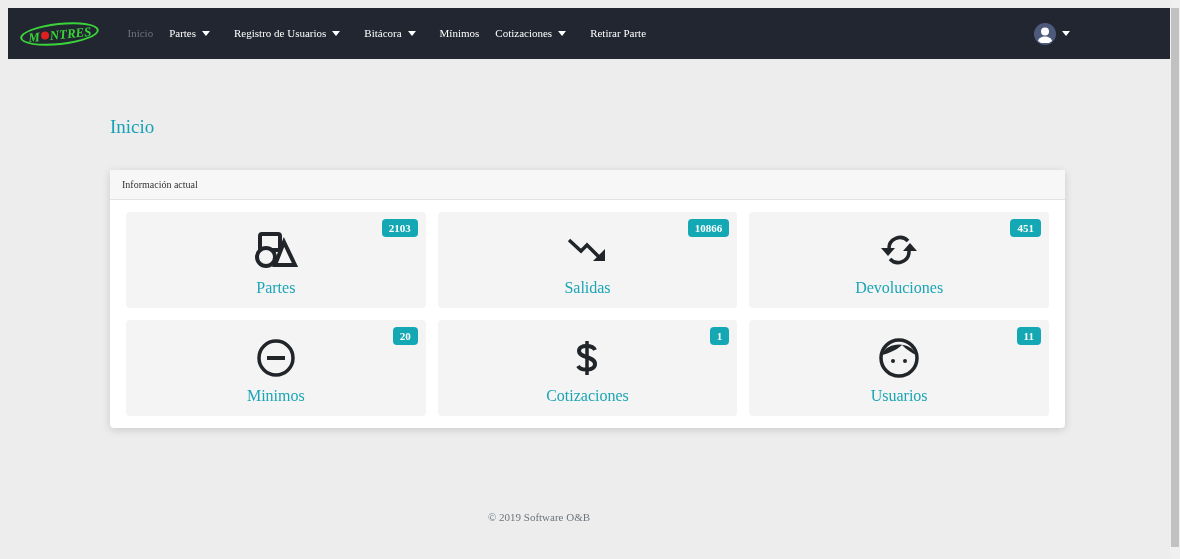 This screenshot has height=559, width=1180. I want to click on nav-link: Cotizaciones, so click(531, 33).